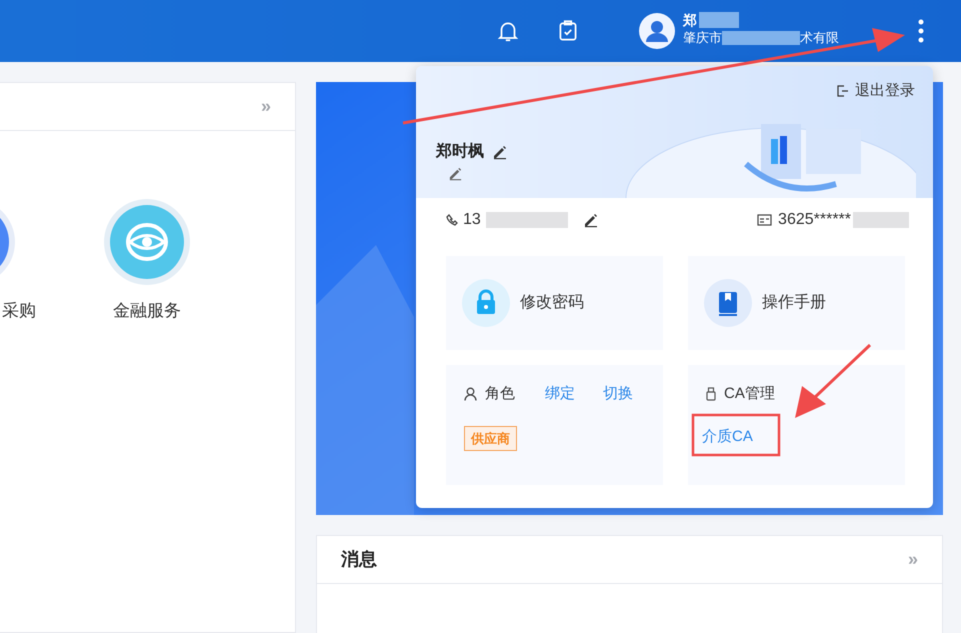 This screenshot has height=633, width=961. What do you see at coordinates (728, 303) in the screenshot?
I see `book-icon` at bounding box center [728, 303].